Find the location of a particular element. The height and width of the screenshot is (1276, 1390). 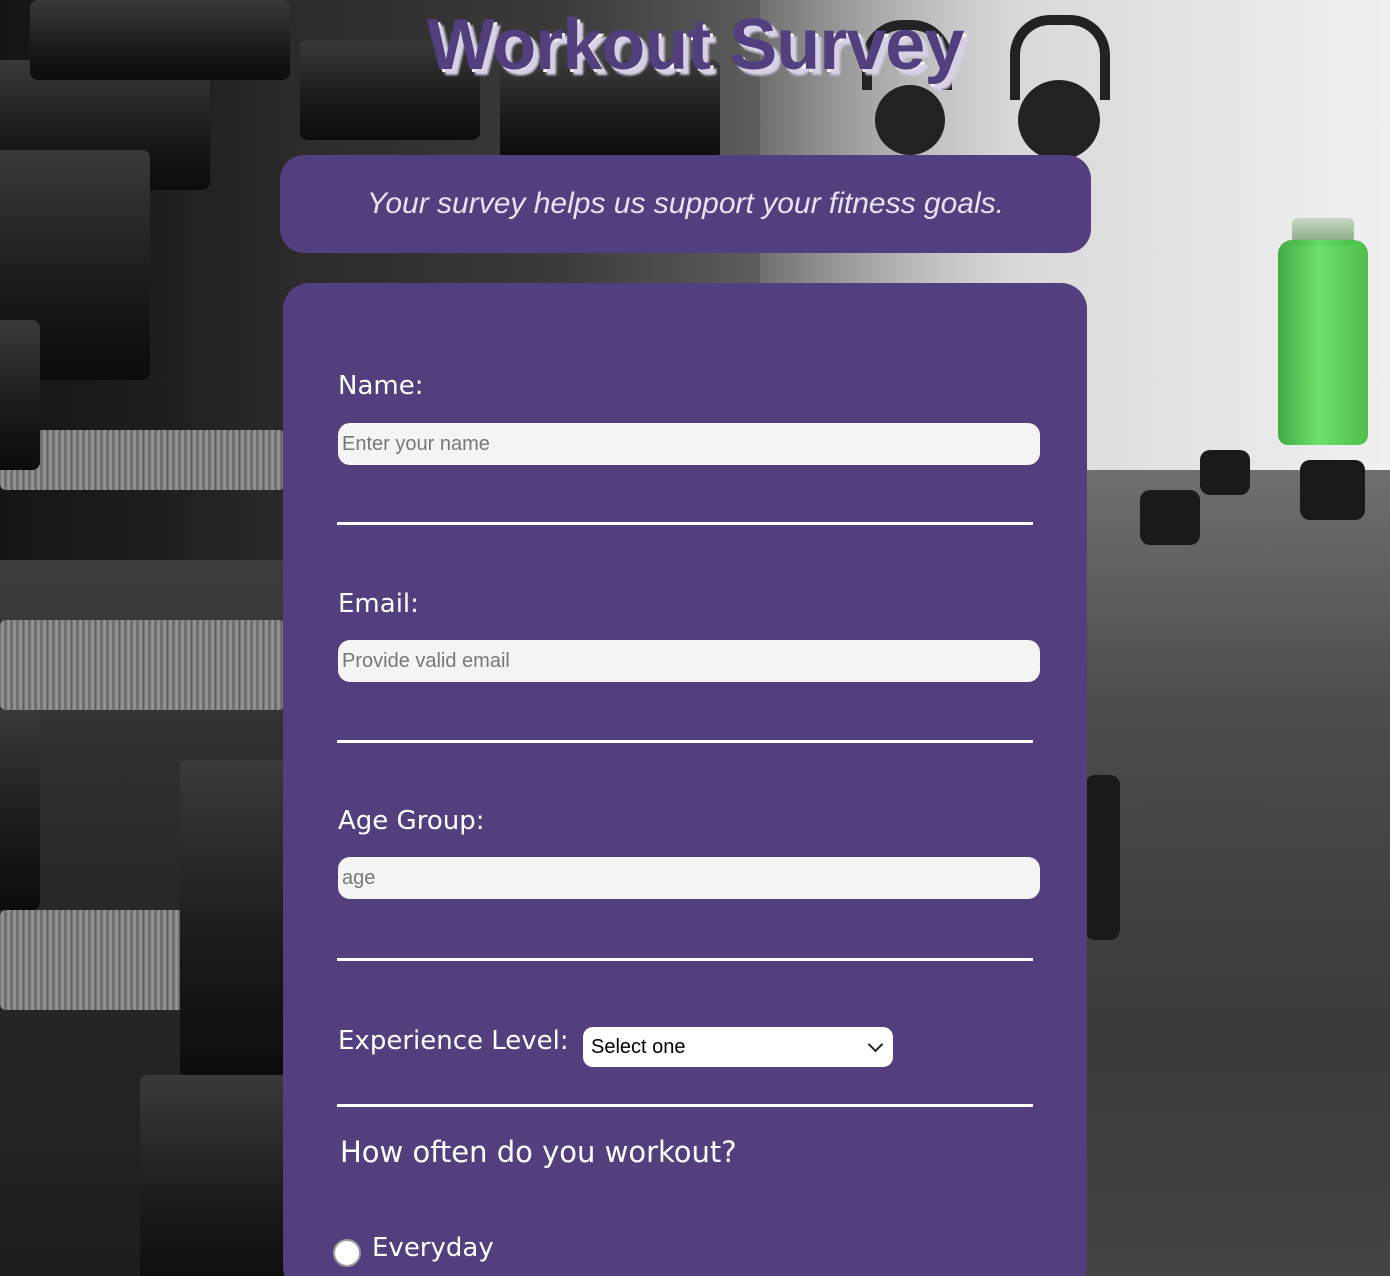

experience-level-selected-value: Select one is located at coordinates (638, 1046).